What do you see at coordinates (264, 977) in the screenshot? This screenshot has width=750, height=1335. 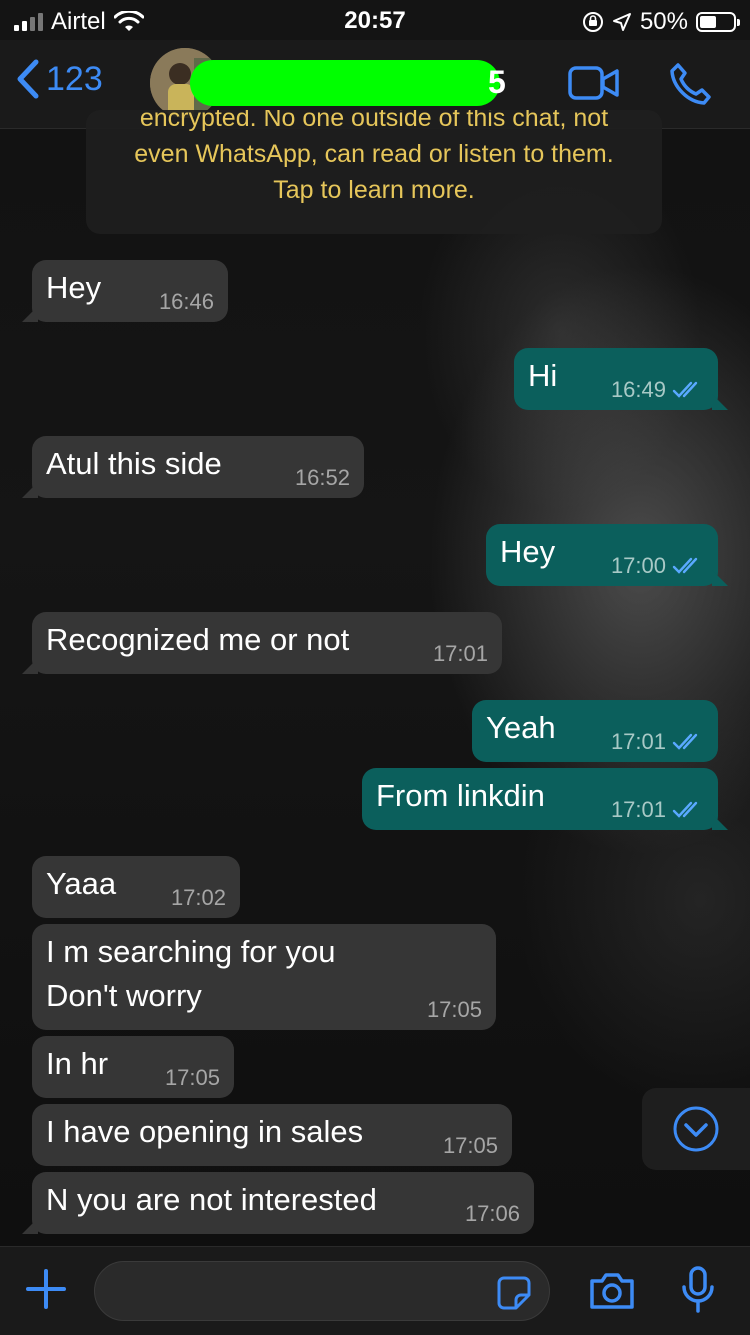 I see `message-bubble-incoming: I m searching for you Don't worry 17:05` at bounding box center [264, 977].